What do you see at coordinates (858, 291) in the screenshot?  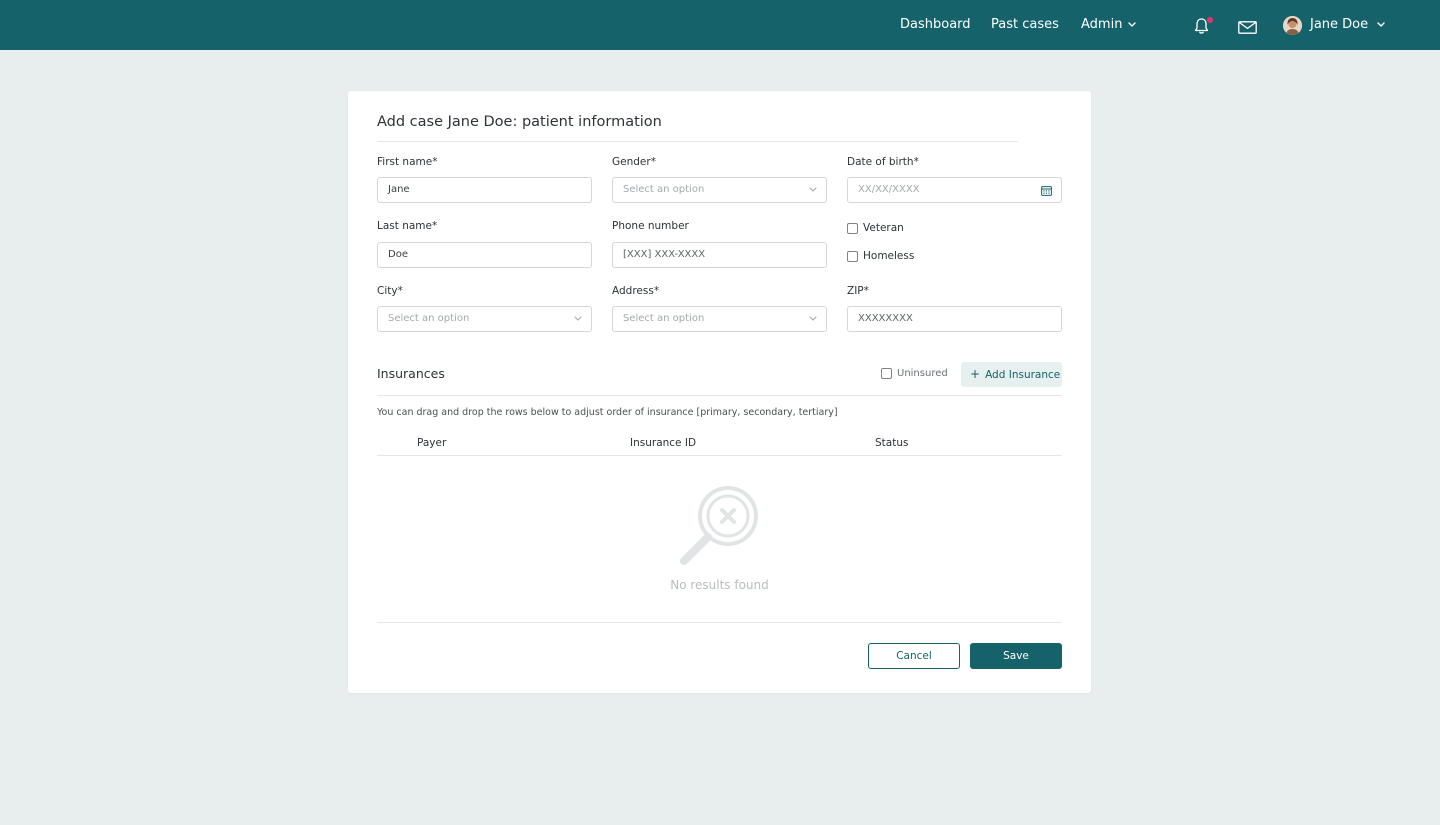 I see `zip-label: ZIP*` at bounding box center [858, 291].